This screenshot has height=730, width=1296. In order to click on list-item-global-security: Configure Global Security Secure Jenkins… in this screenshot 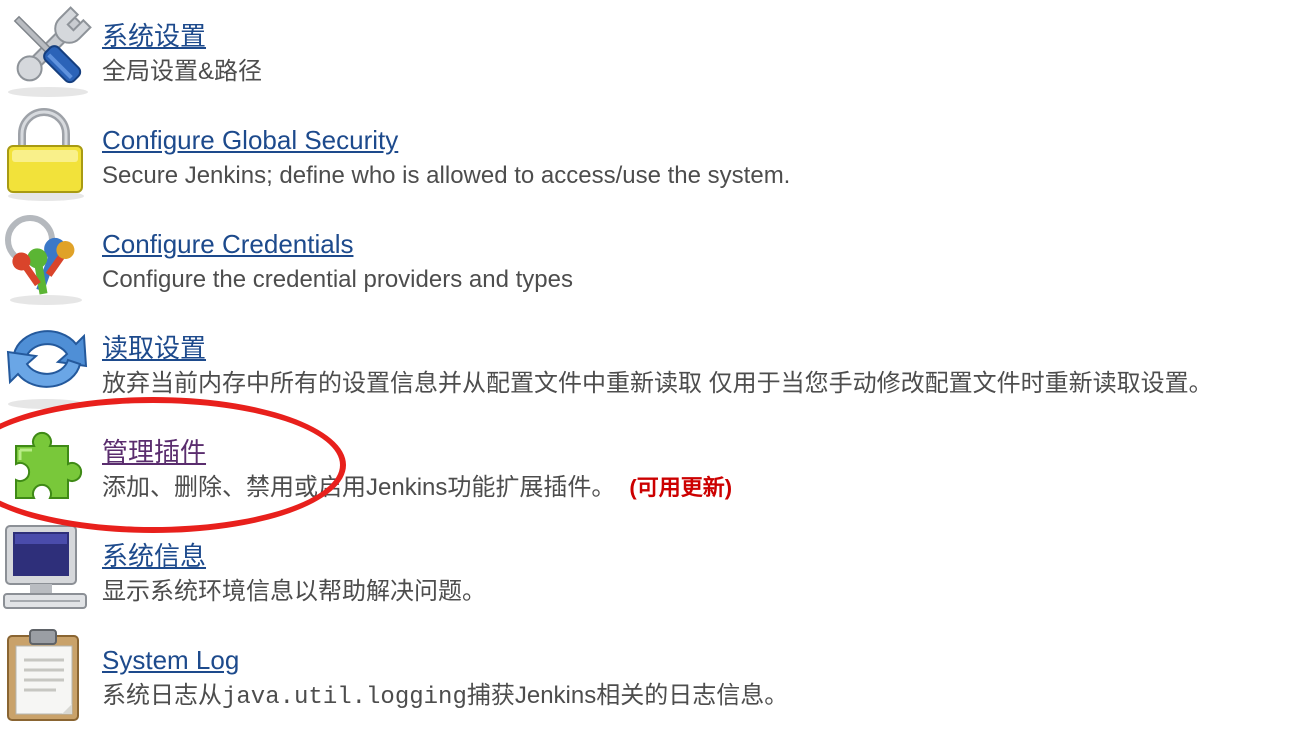, I will do `click(648, 154)`.